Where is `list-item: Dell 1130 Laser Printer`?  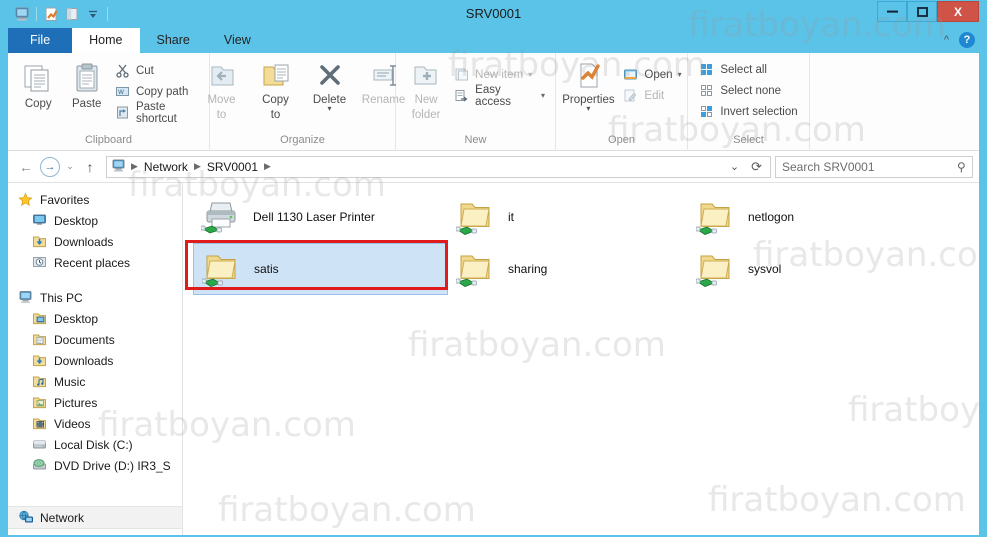 list-item: Dell 1130 Laser Printer is located at coordinates (320, 217).